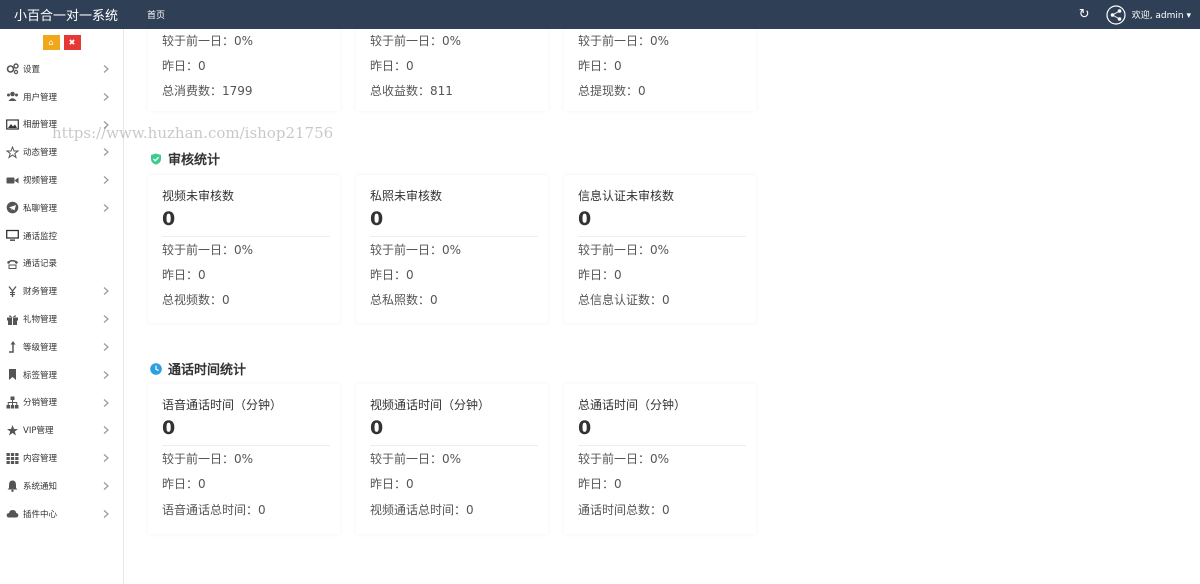  Describe the element at coordinates (12, 402) in the screenshot. I see `sitemap-icon` at that location.